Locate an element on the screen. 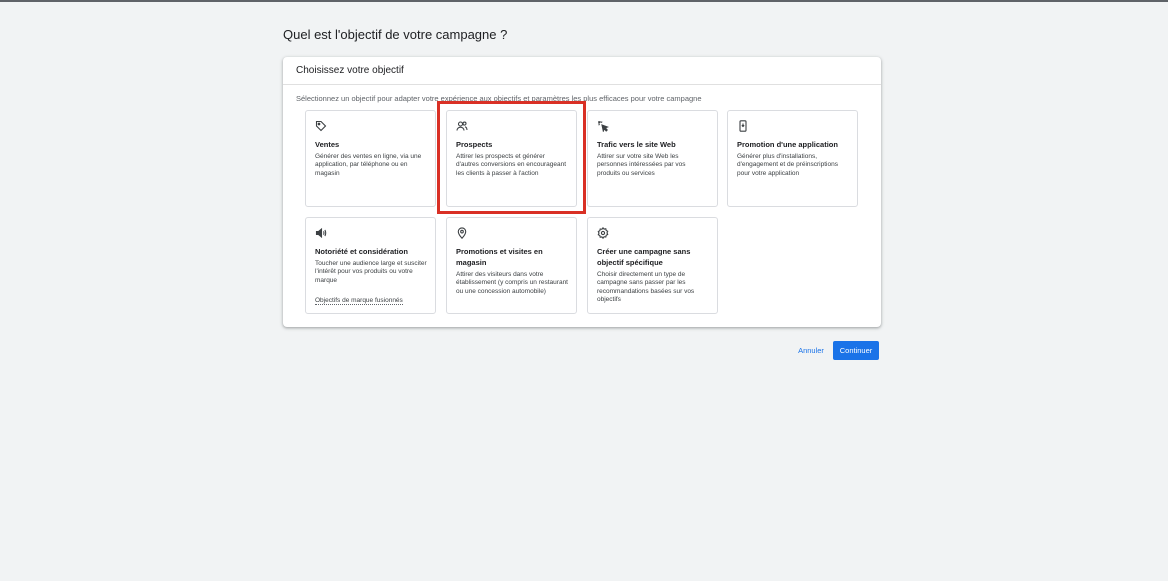 The image size is (1168, 581). card-title: Prospects is located at coordinates (474, 144).